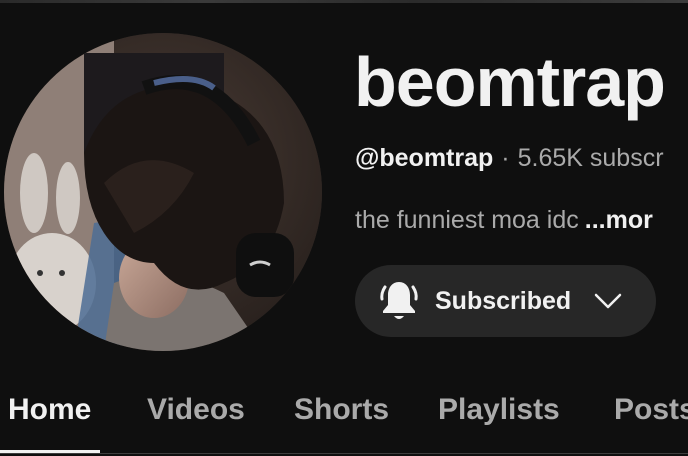 The width and height of the screenshot is (688, 456). I want to click on channel-description: the funniest moa idc ...mor, so click(504, 220).